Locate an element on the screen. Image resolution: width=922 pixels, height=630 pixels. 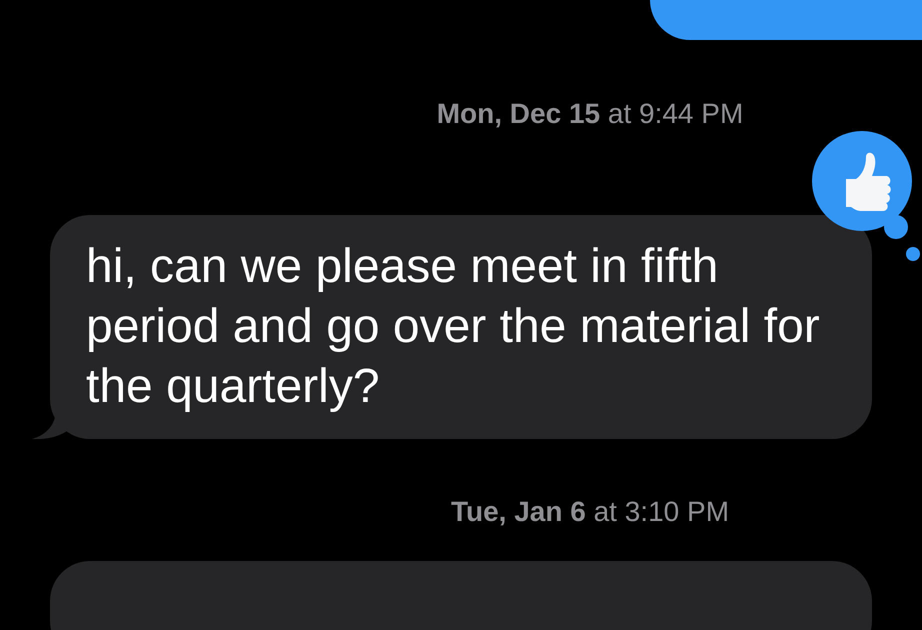
timestamp: Mon, Dec 15 at 9:44 PM is located at coordinates (590, 114).